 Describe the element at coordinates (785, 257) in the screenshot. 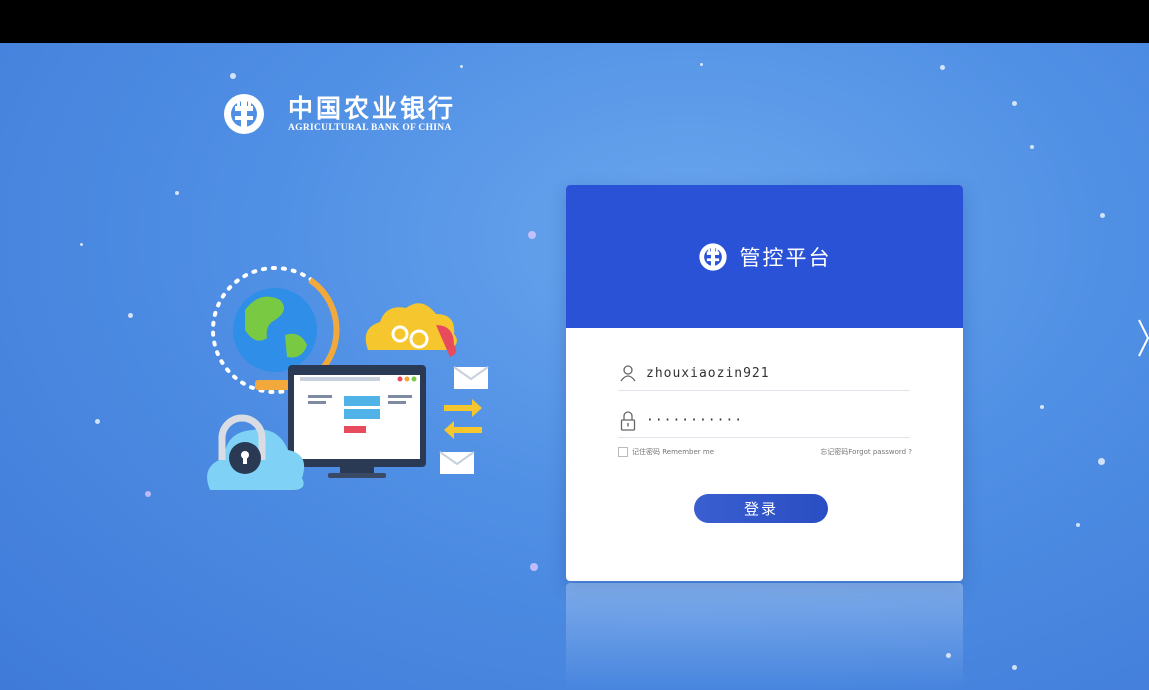

I see `platform-title: 管控平台` at that location.